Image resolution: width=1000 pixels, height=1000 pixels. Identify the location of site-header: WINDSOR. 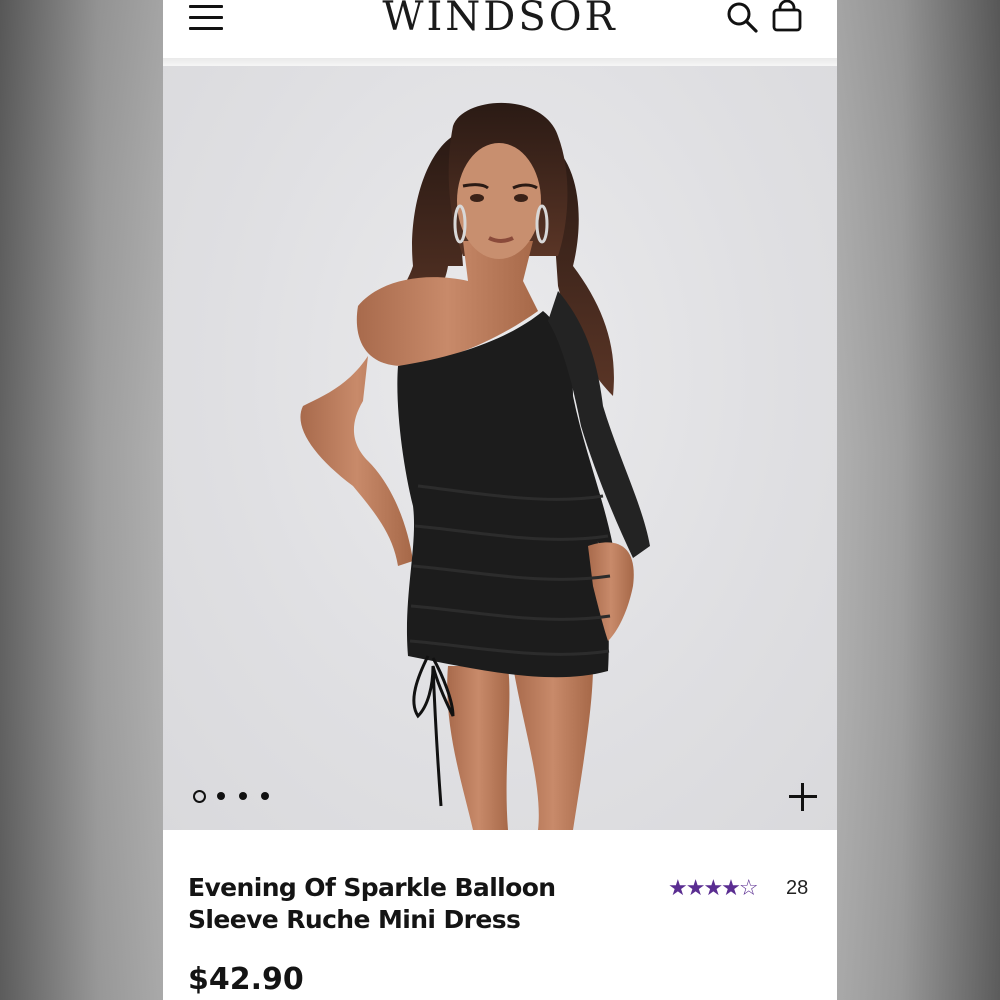
(500, 29).